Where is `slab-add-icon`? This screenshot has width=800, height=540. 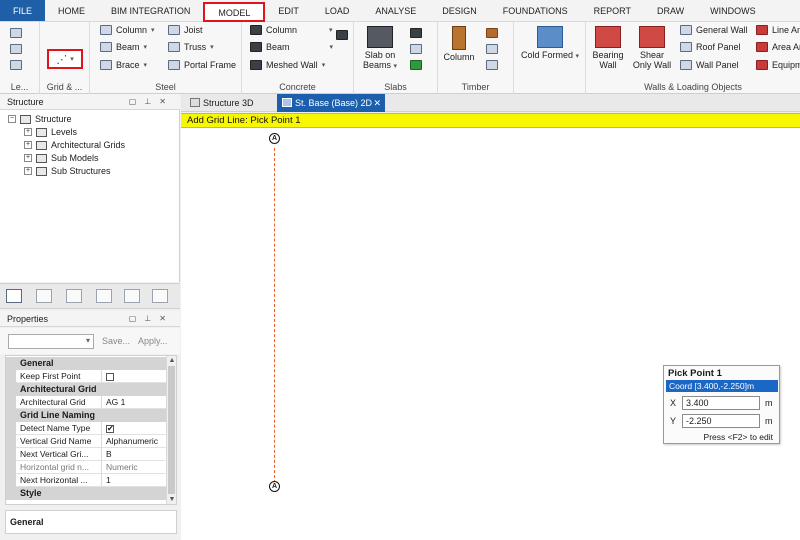
slab-add-icon is located at coordinates (416, 65).